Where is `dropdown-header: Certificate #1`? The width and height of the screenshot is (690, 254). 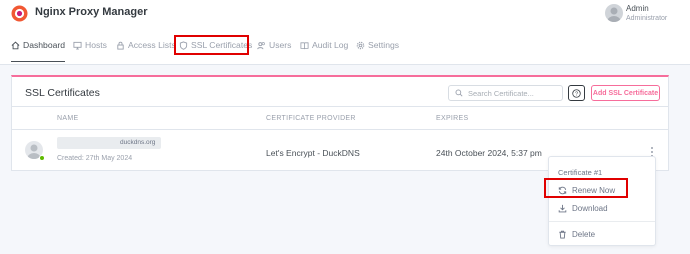 dropdown-header: Certificate #1 is located at coordinates (580, 172).